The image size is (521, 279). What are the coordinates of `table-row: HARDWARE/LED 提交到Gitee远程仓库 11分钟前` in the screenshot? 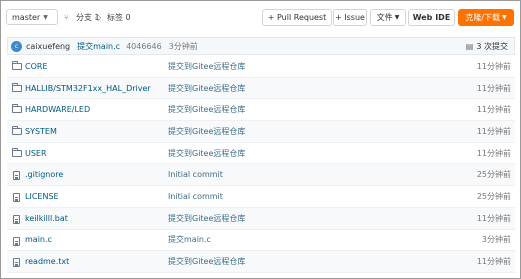 It's located at (261, 110).